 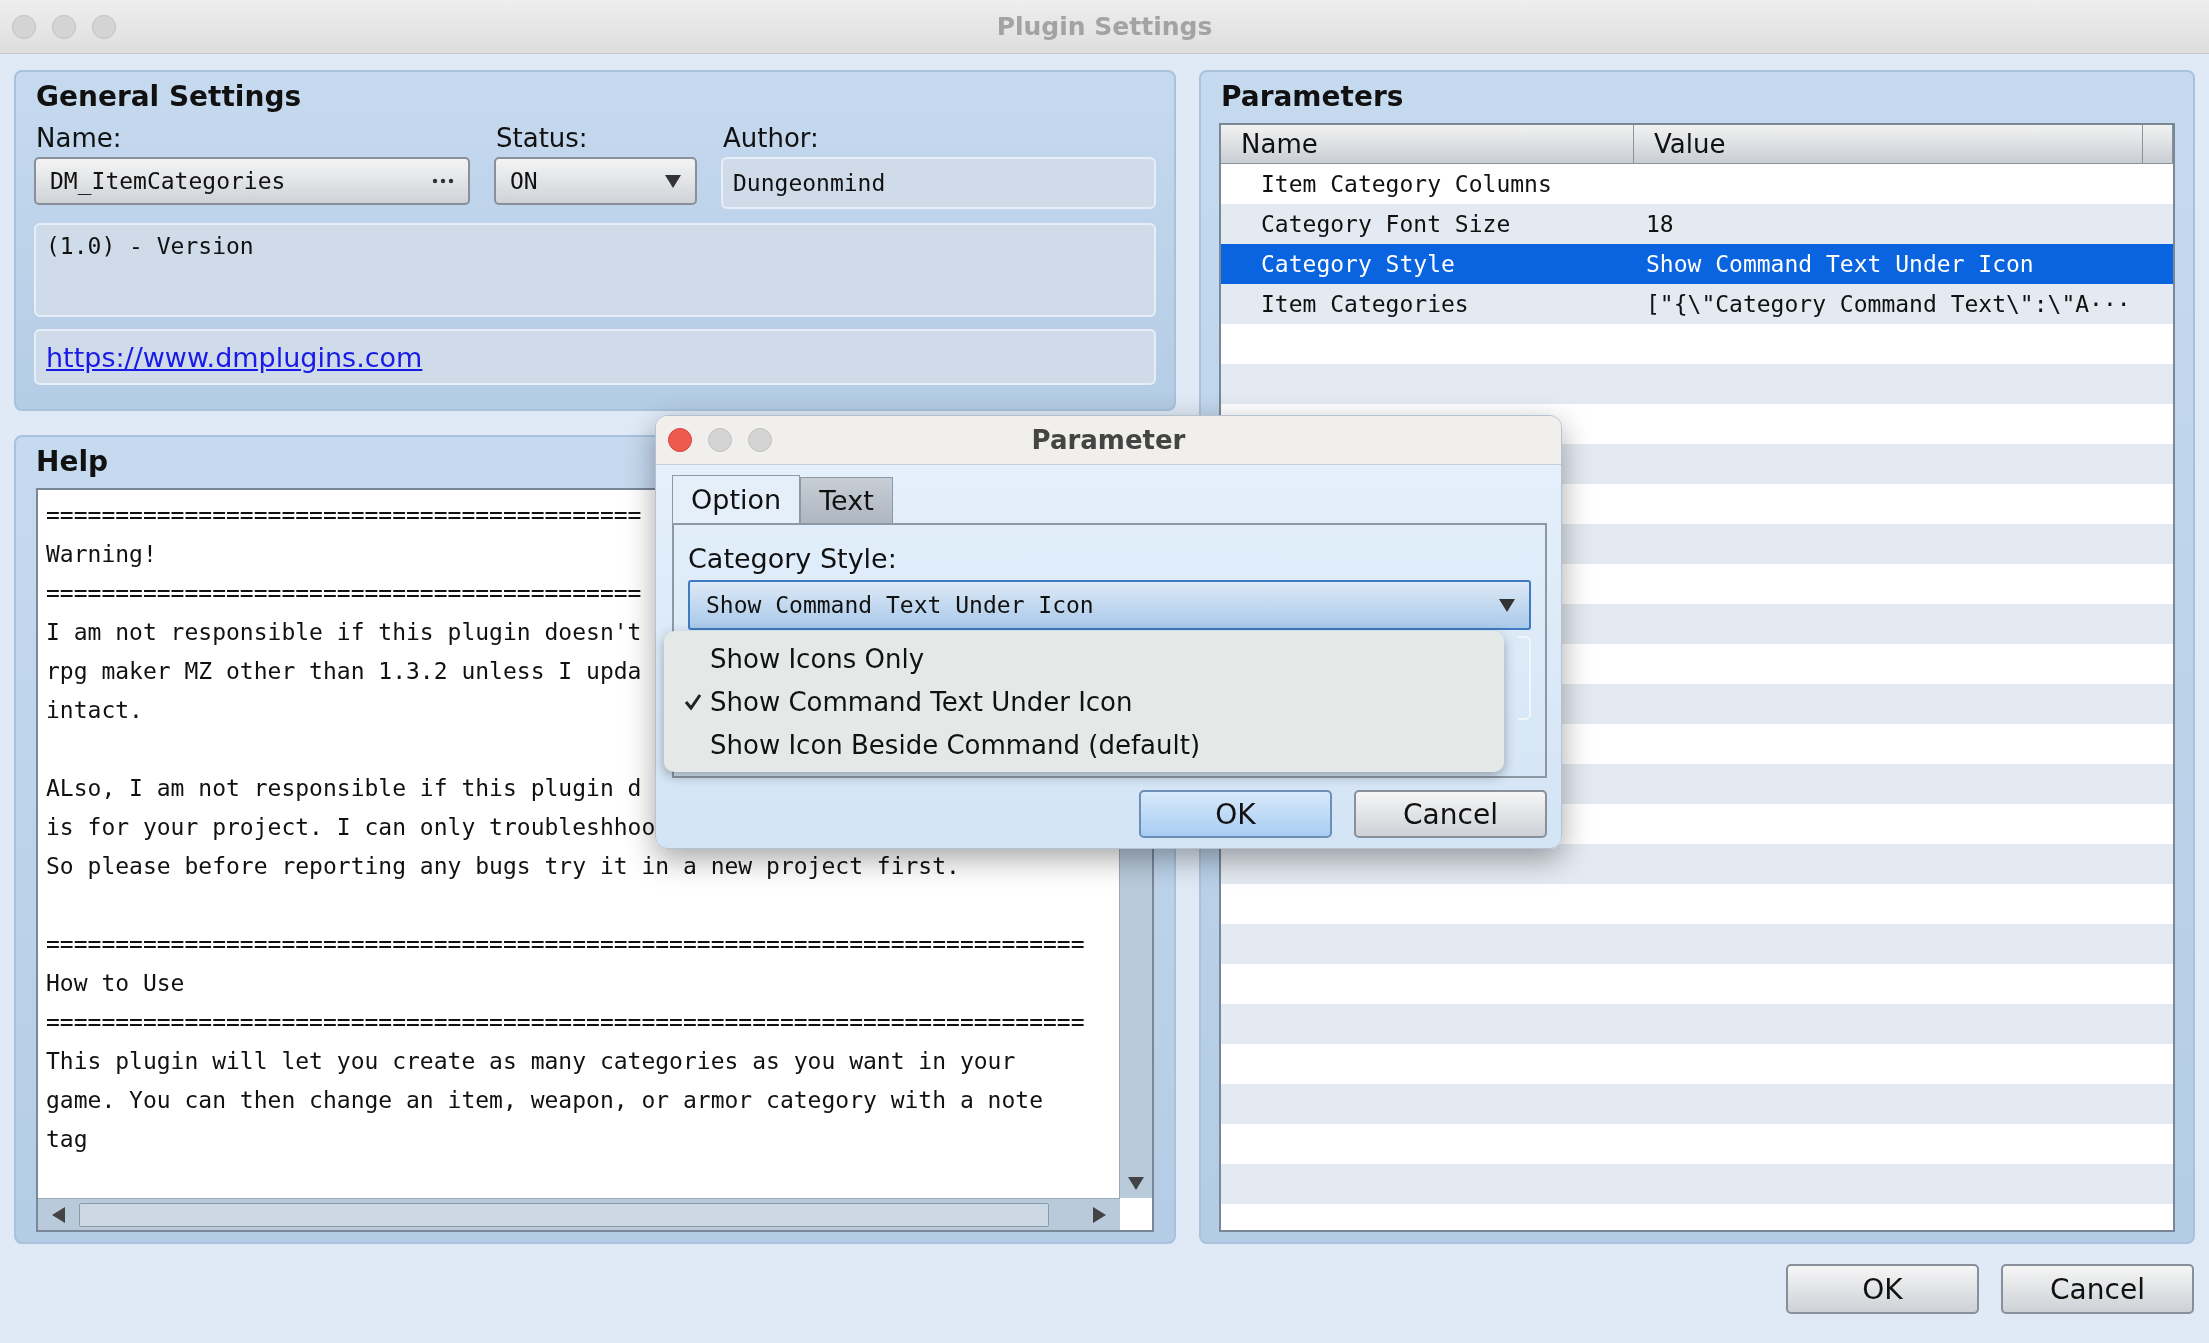 I want to click on field-label: Name:, so click(x=79, y=138).